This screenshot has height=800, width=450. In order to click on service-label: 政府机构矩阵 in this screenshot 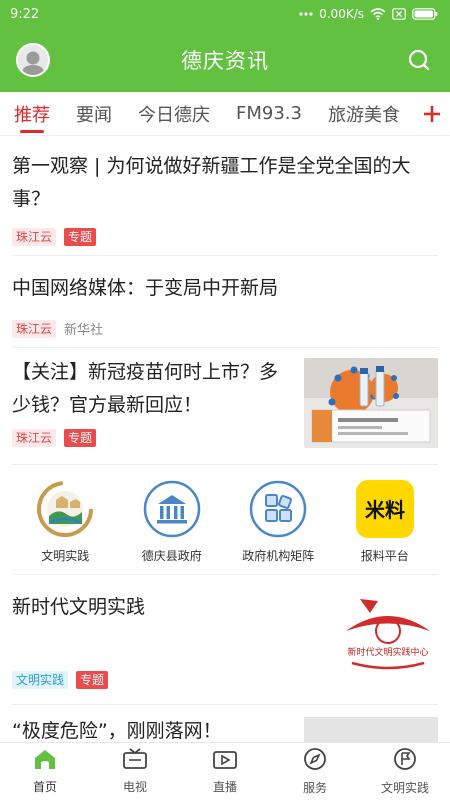, I will do `click(278, 556)`.